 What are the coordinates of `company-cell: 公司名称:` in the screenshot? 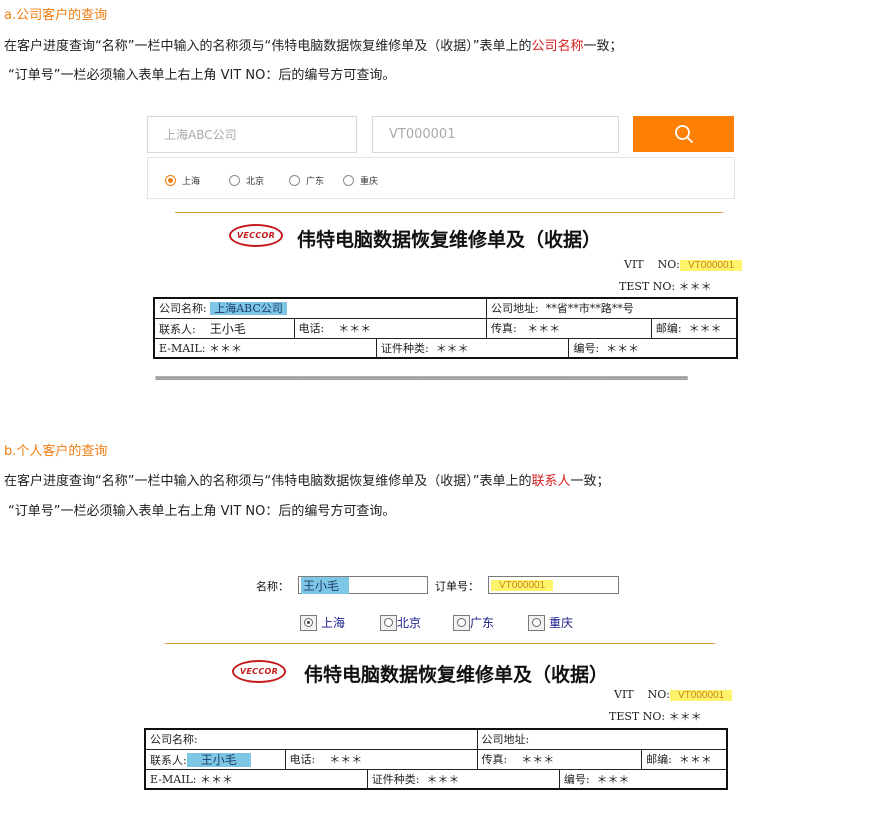 It's located at (311, 739).